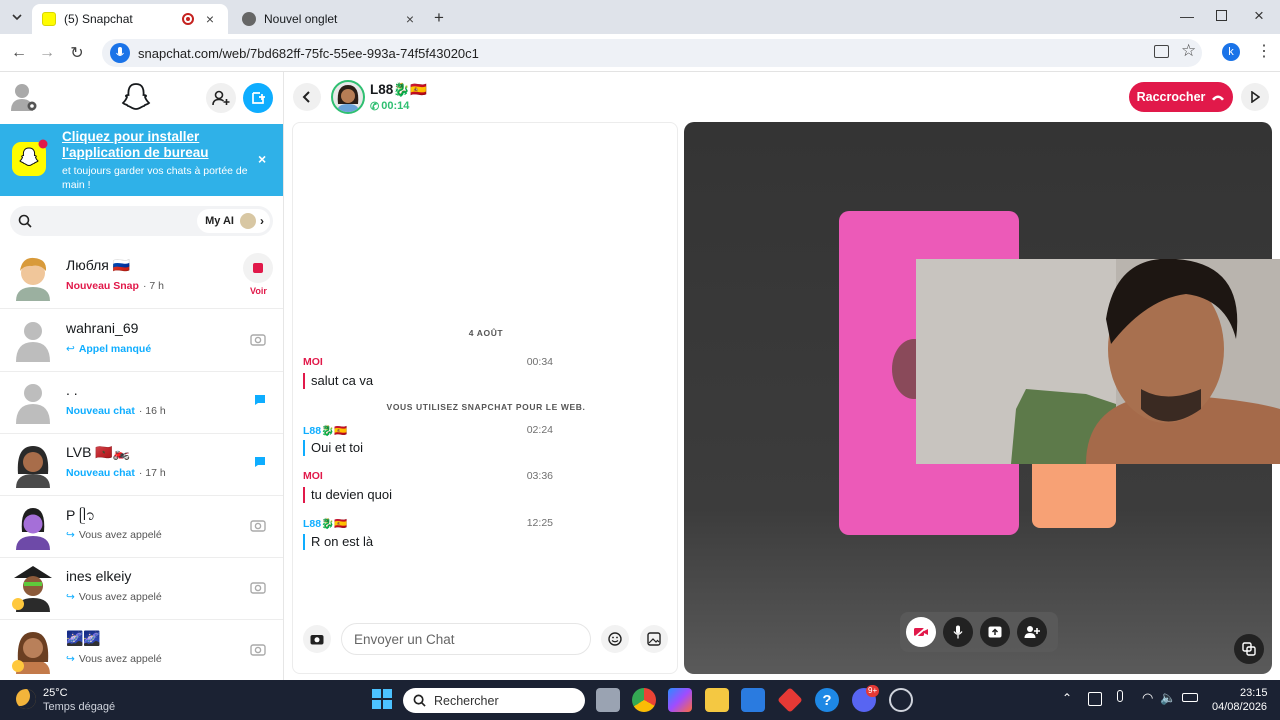 The image size is (1280, 720). What do you see at coordinates (1187, 16) in the screenshot?
I see `minimize-icon: —` at bounding box center [1187, 16].